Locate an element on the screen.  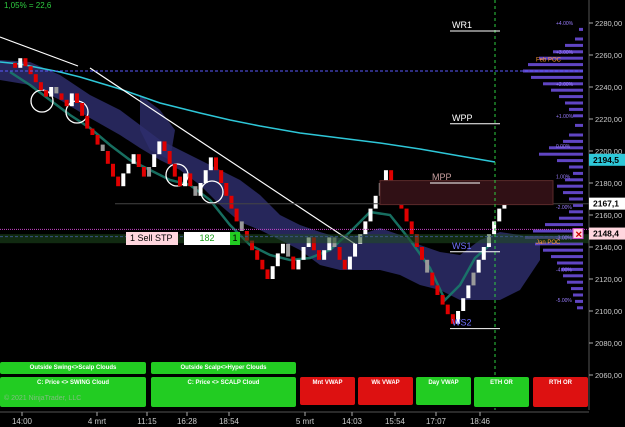
x-tick-label: 14:03 is located at coordinates (352, 421).